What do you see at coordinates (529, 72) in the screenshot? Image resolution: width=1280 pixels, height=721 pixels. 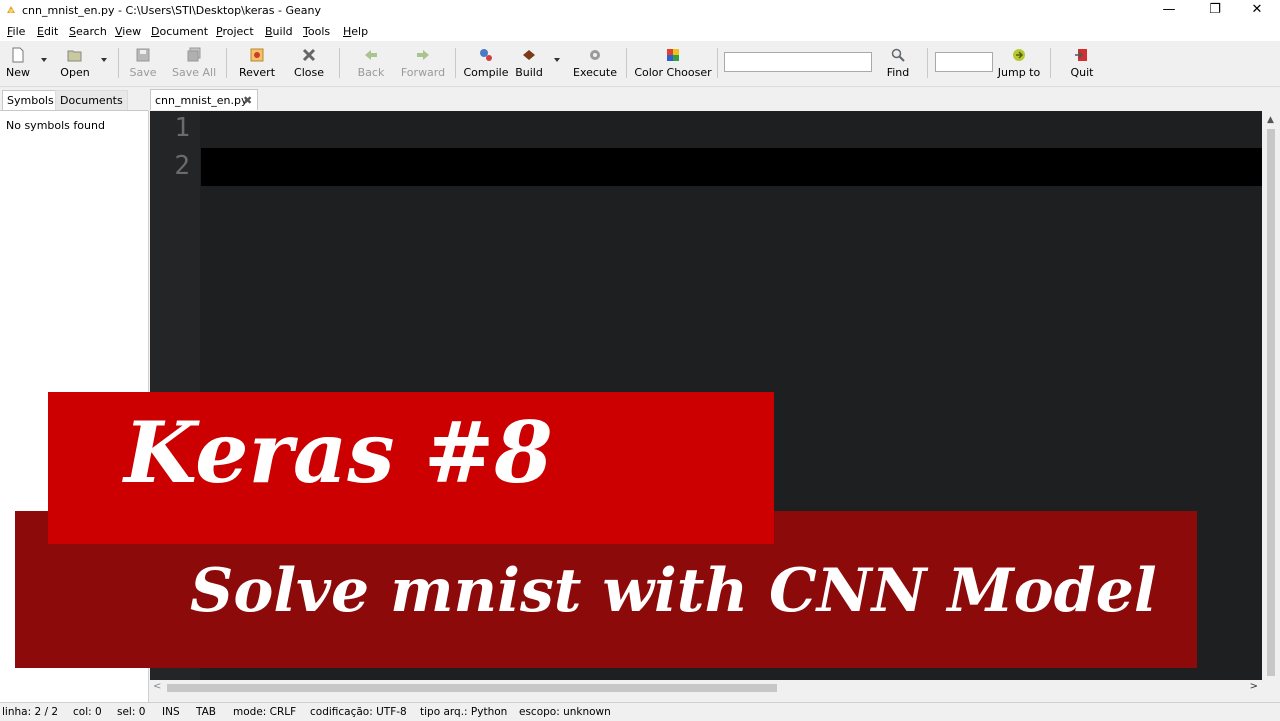 I see `build-label: Build` at bounding box center [529, 72].